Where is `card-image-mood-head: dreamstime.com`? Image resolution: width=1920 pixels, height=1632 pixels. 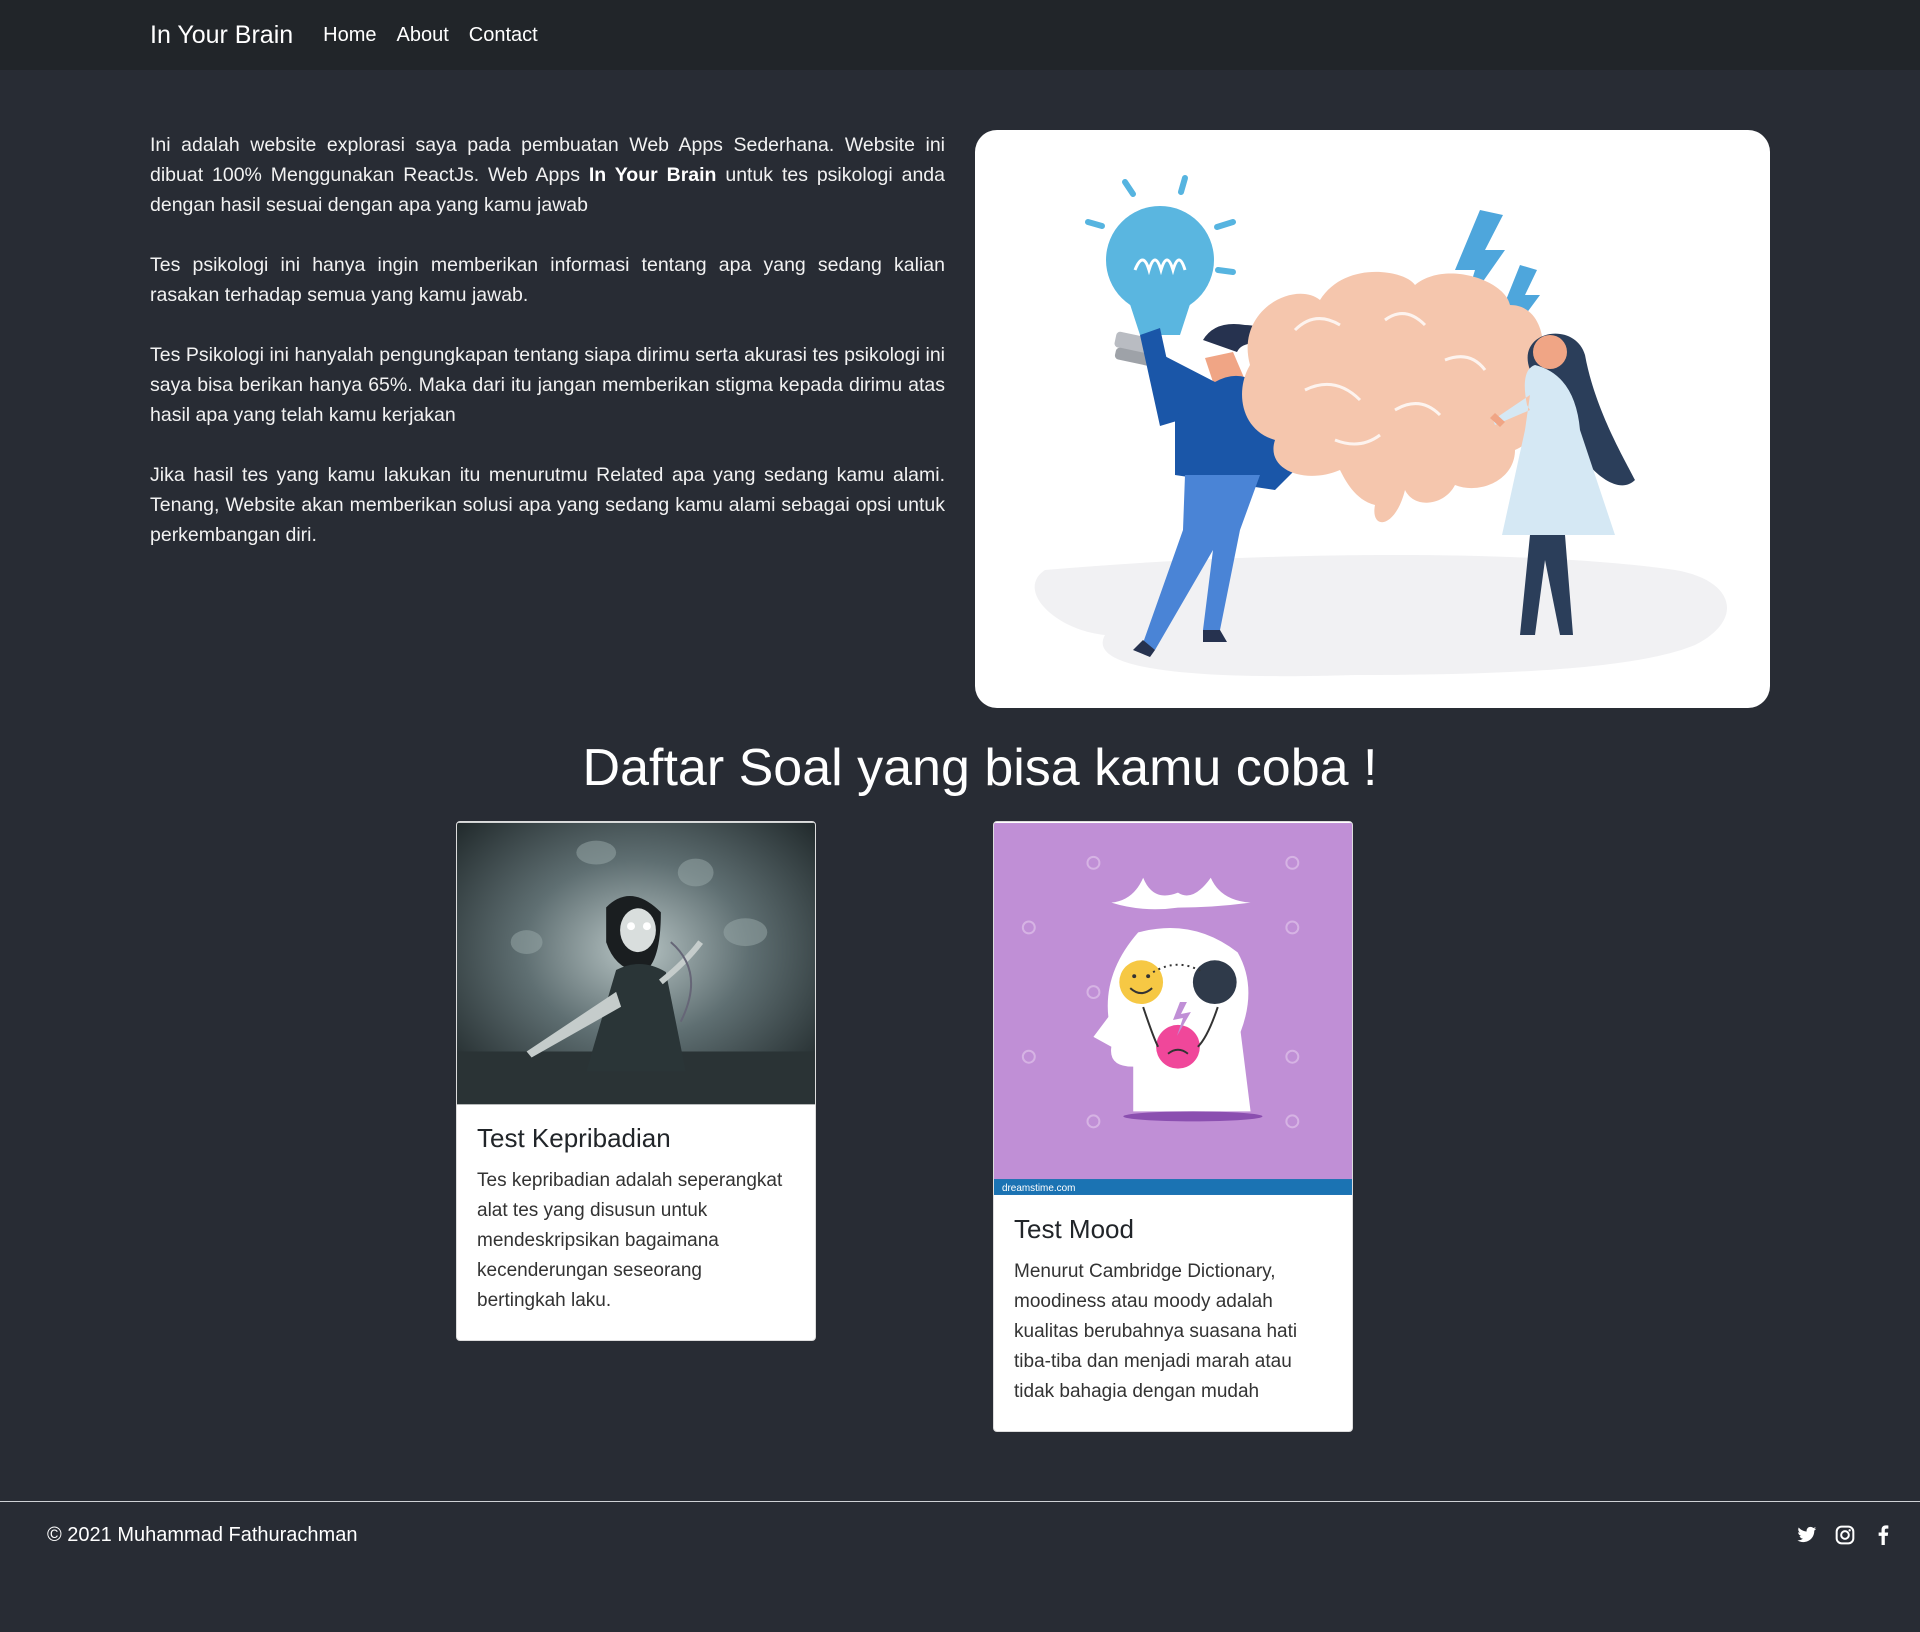
card-image-mood-head: dreamstime.com is located at coordinates (1173, 1009).